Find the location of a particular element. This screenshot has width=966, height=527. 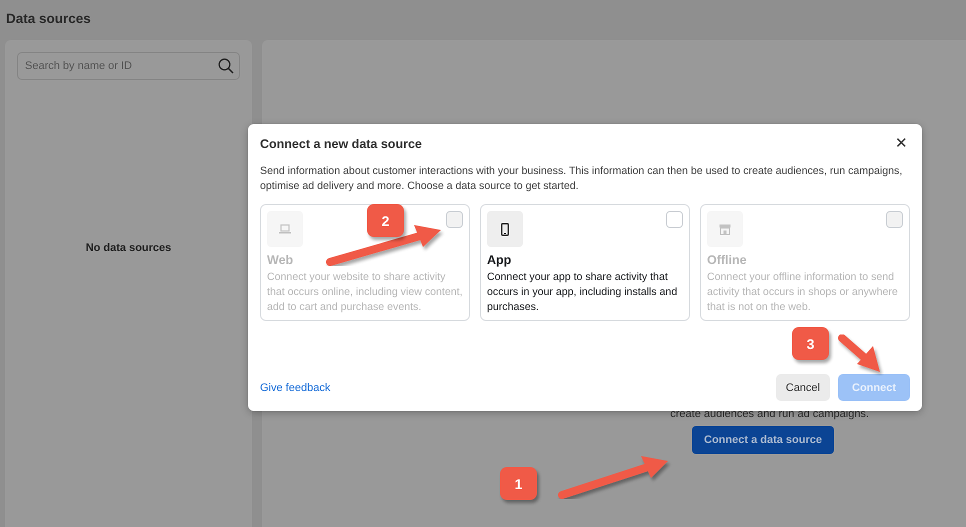

close-button: ✕ is located at coordinates (901, 144).